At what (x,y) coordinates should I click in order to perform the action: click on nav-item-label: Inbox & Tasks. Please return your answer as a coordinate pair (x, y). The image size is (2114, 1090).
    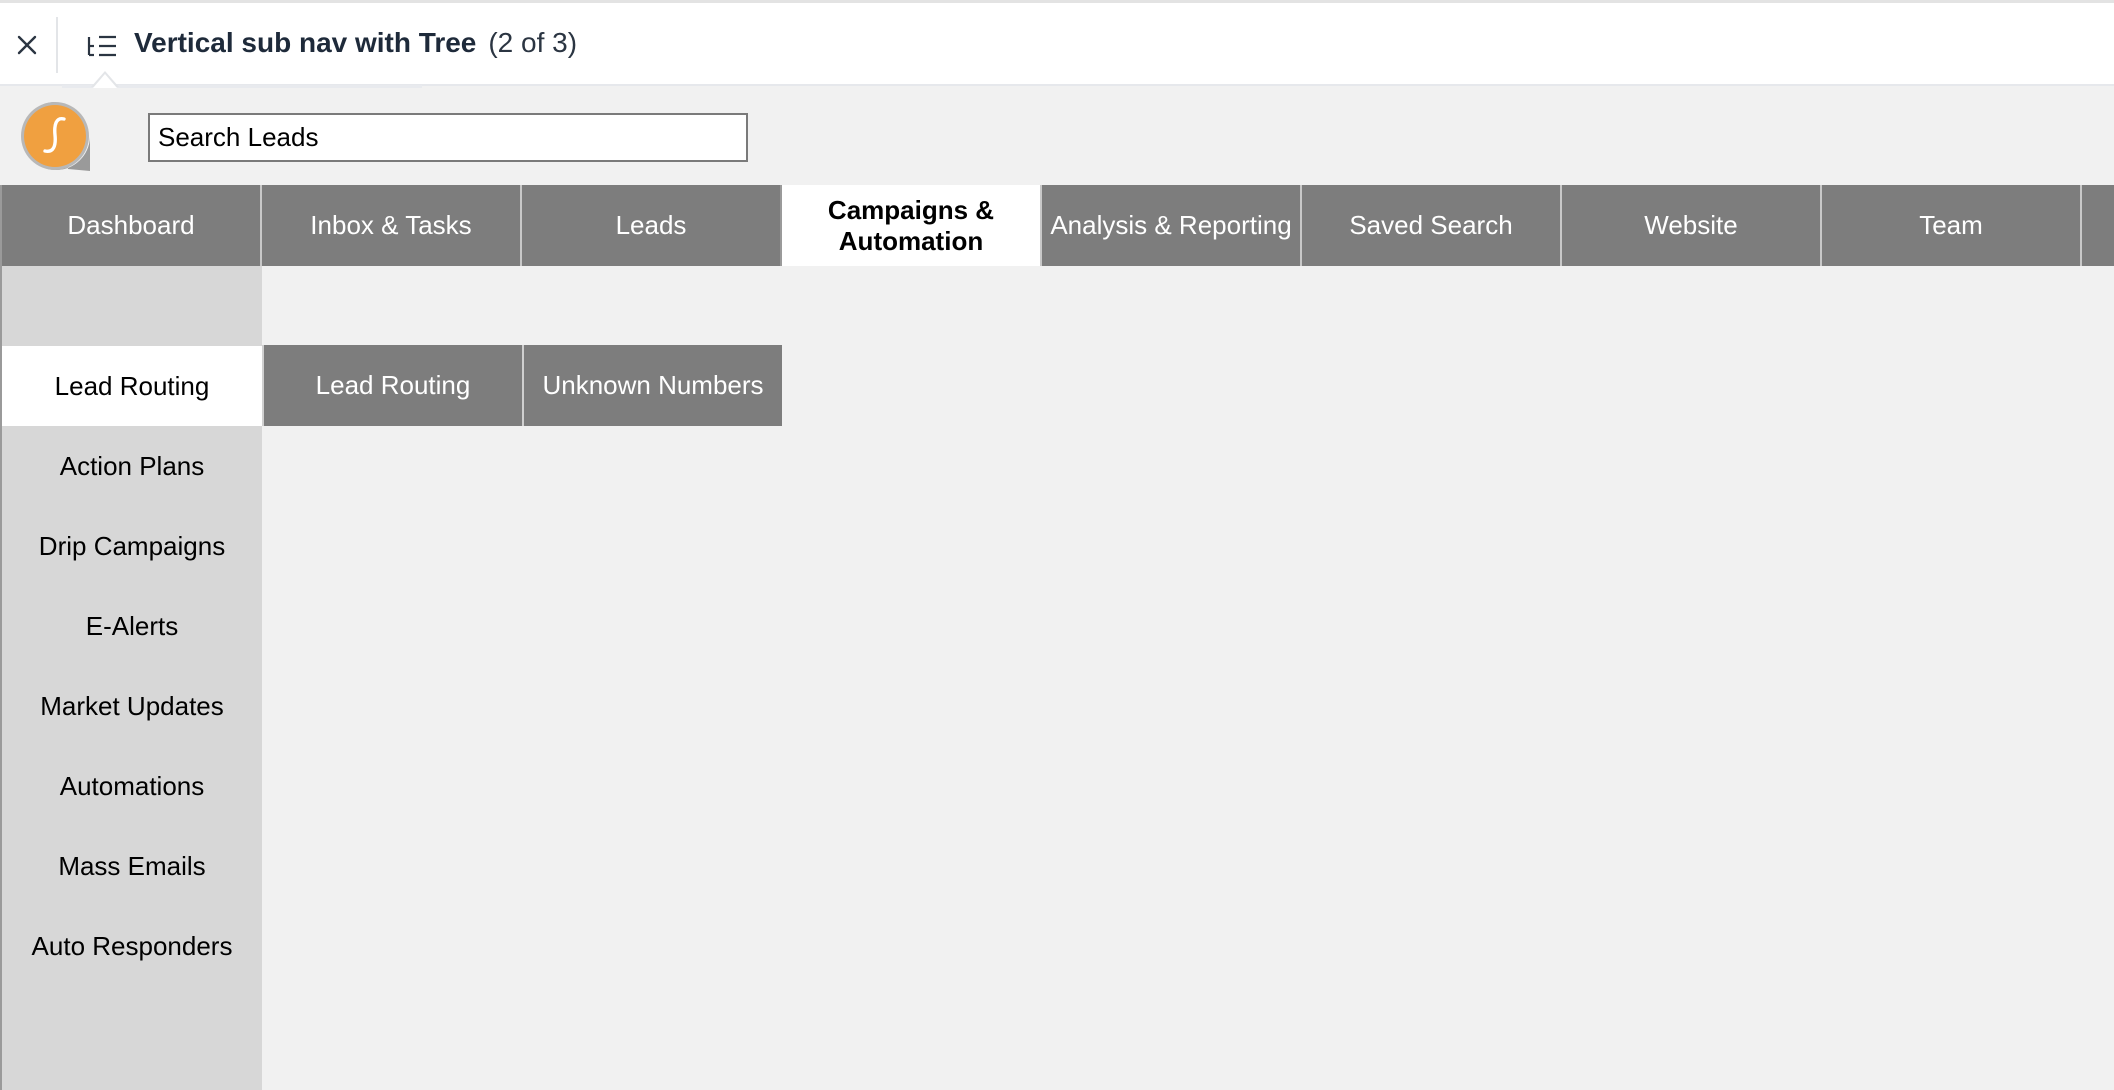
    Looking at the image, I should click on (391, 225).